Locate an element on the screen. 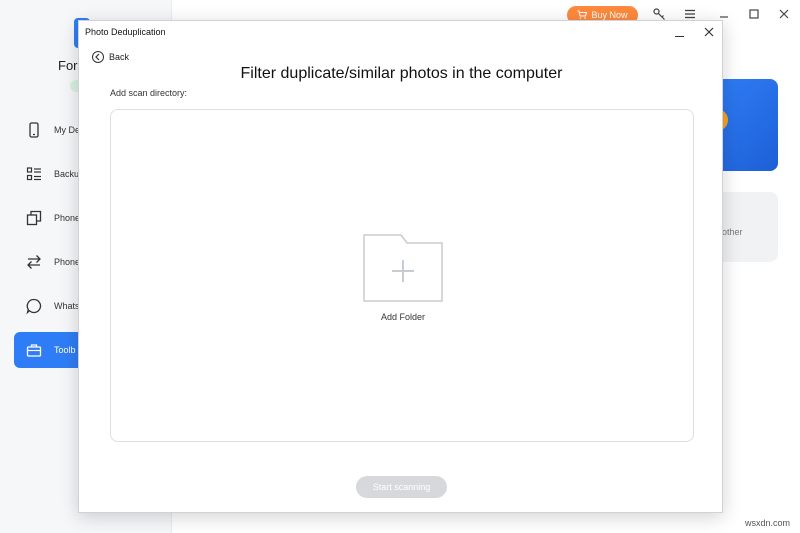 The height and width of the screenshot is (533, 800). phone-icon is located at coordinates (34, 130).